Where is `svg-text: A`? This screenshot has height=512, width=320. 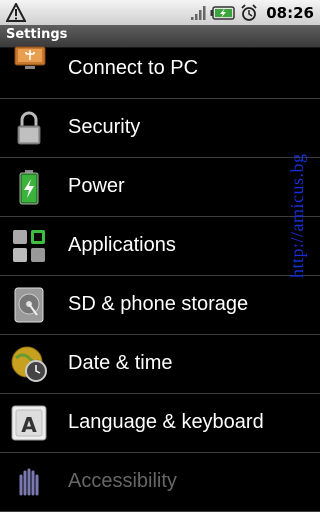
svg-text: A is located at coordinates (29, 425).